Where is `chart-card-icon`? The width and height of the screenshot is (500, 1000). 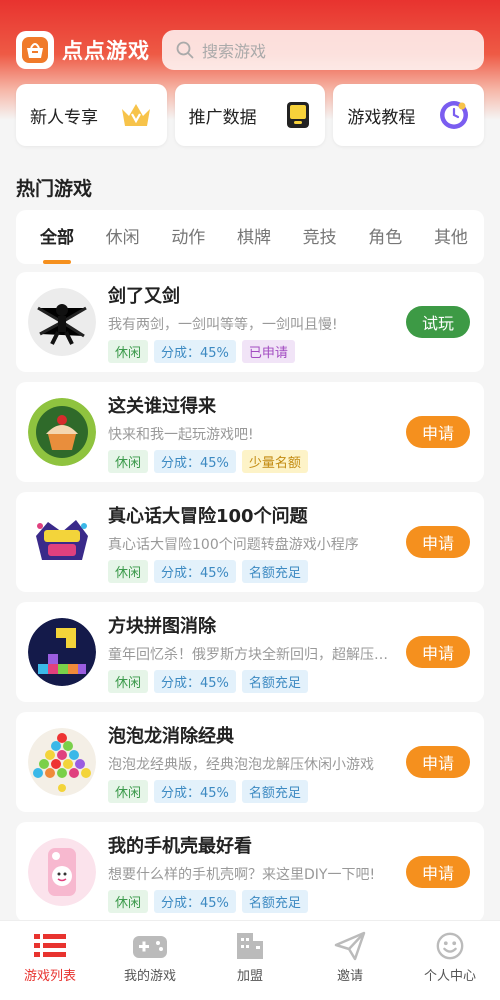
chart-card-icon is located at coordinates (298, 115).